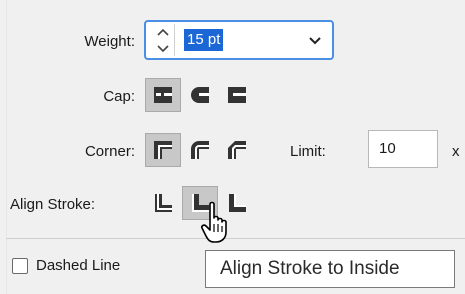 The image size is (465, 294). I want to click on round-join-button, so click(200, 150).